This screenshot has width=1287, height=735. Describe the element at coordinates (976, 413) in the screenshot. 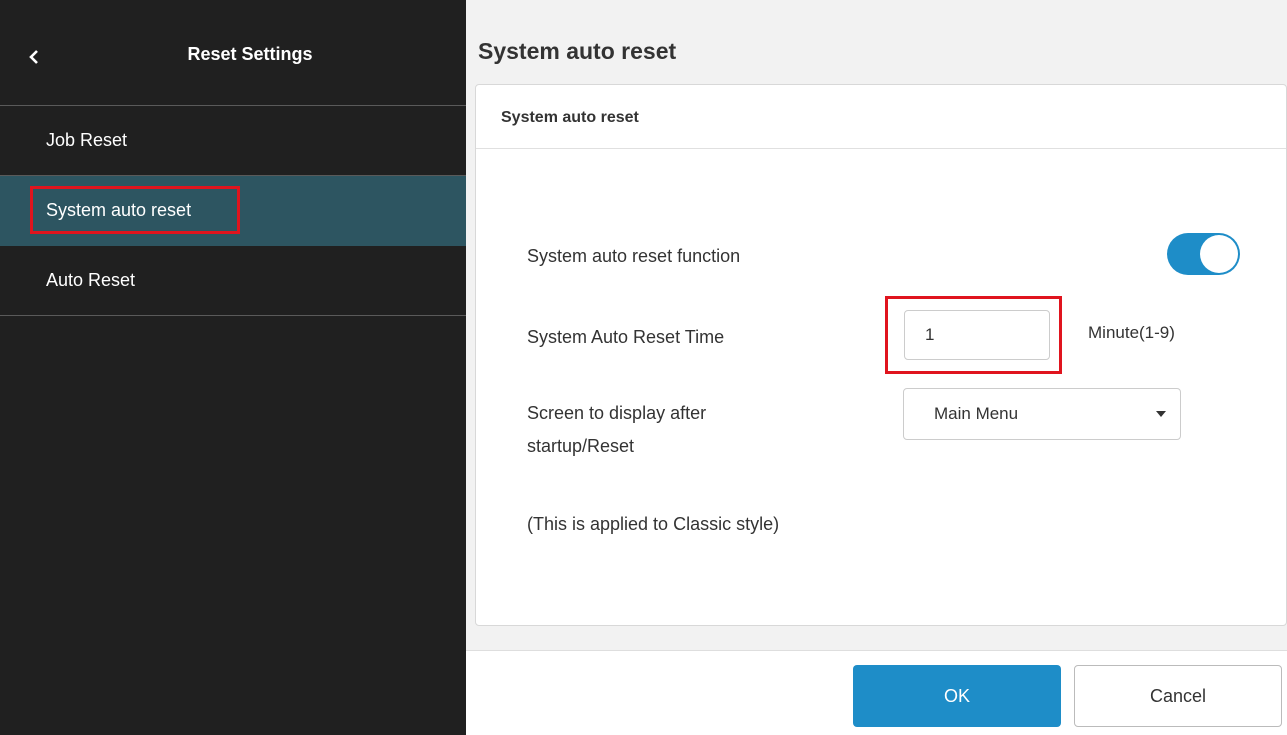

I see `screen-select-value: Main Menu` at that location.